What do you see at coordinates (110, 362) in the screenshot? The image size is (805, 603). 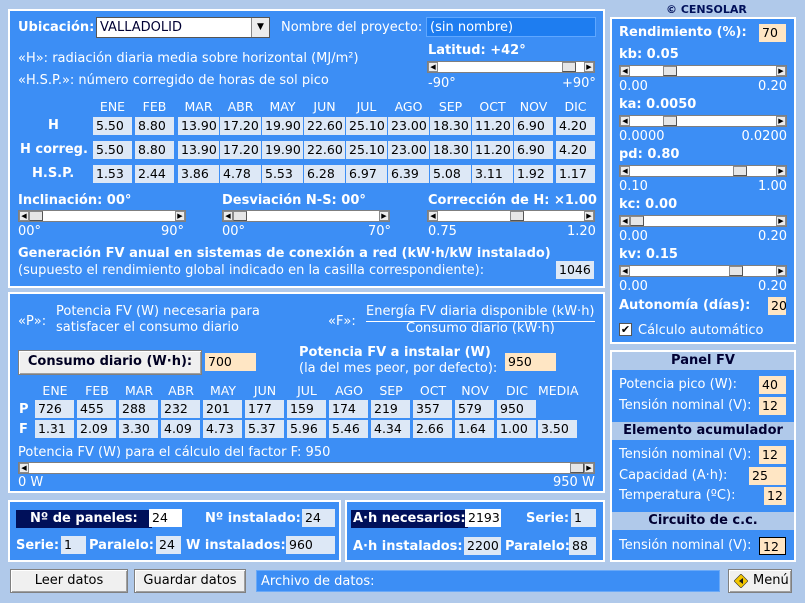 I see `consumo-diario-button: Consumo diario (W·h):` at bounding box center [110, 362].